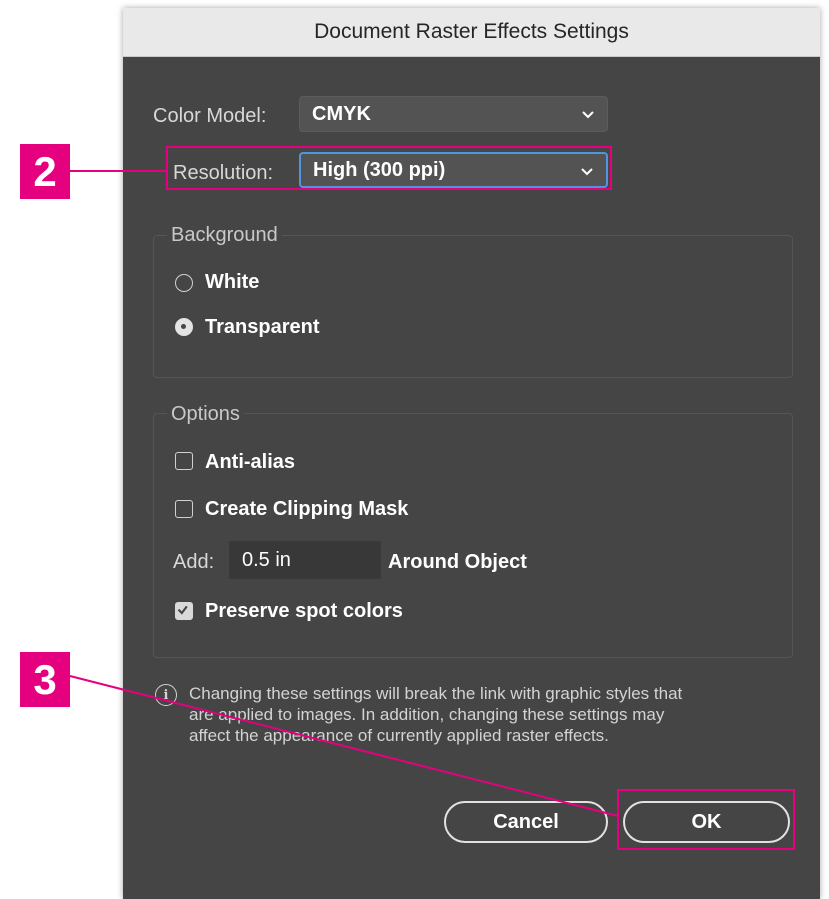  I want to click on step-3-leader, so click(344, 746).